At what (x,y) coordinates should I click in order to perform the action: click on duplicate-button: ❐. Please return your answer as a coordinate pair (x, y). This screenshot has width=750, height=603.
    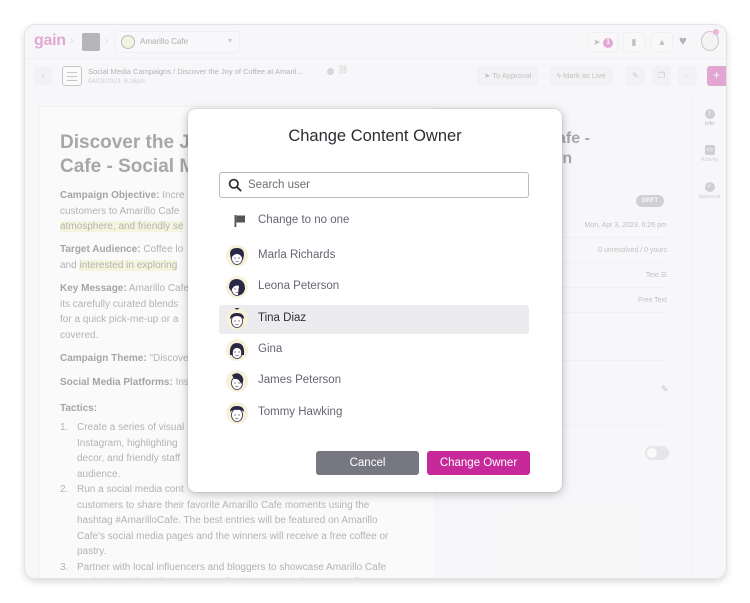
    Looking at the image, I should click on (661, 76).